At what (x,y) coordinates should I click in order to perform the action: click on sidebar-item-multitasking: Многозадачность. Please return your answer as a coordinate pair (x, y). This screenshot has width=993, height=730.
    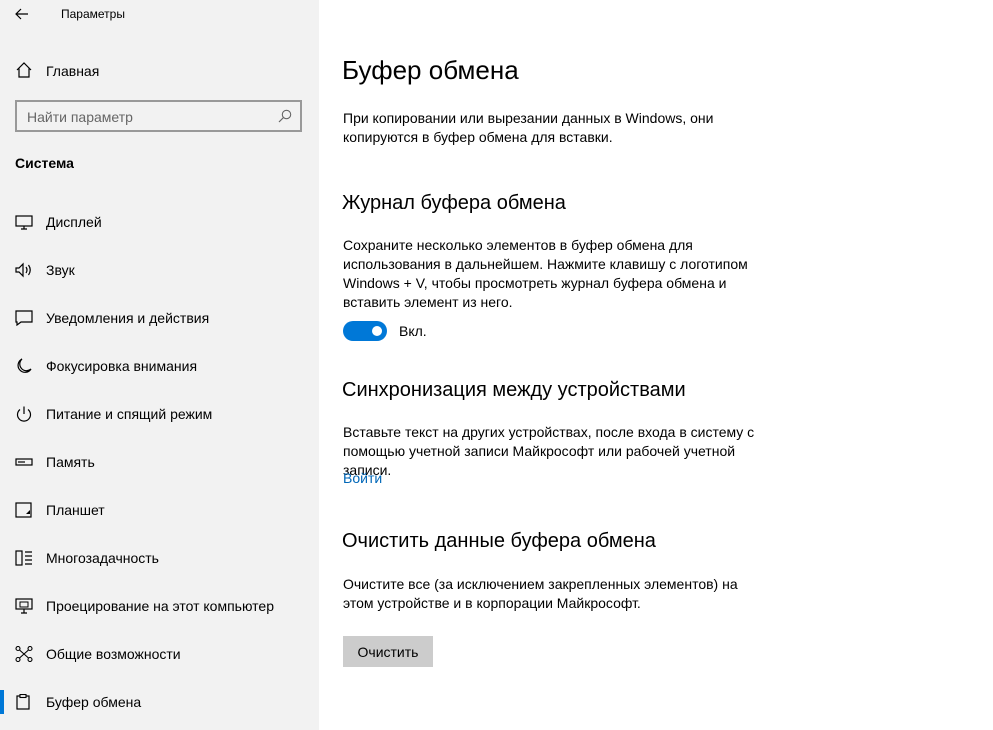
    Looking at the image, I should click on (159, 558).